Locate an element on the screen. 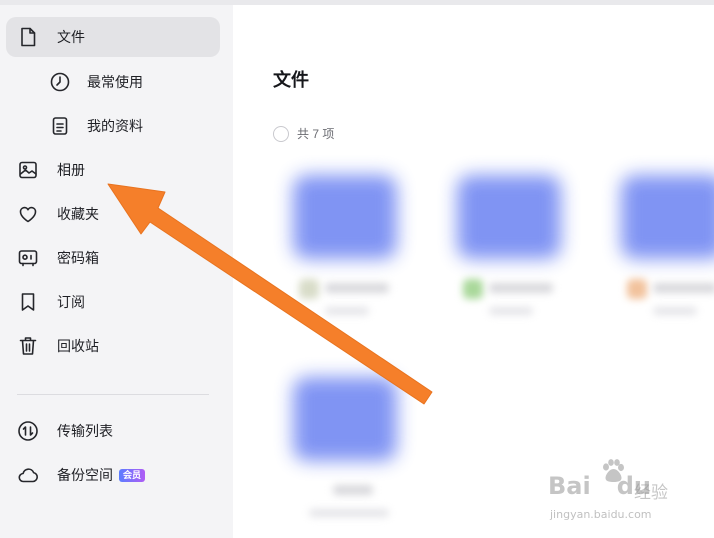 This screenshot has width=714, height=538. item-count: 共 7 项 is located at coordinates (316, 134).